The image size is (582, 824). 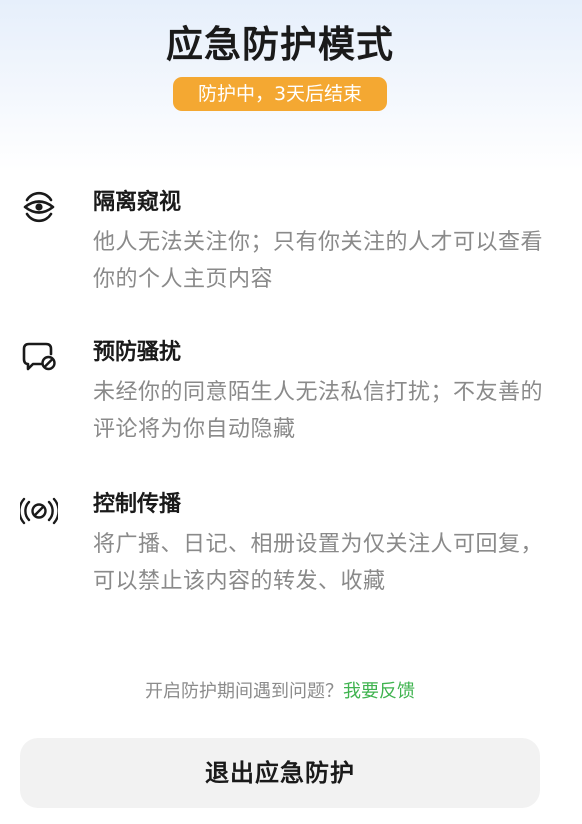 What do you see at coordinates (137, 504) in the screenshot?
I see `feature-title: 控制传播` at bounding box center [137, 504].